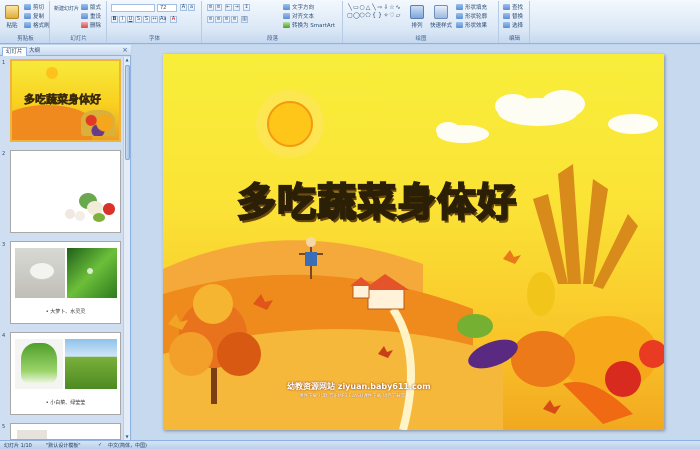 This screenshot has width=700, height=449. I want to click on shapes-gallery: ╲ ▭ ○ △ ╲ ⇨ ⇩ ☆ ∿ ▢ ◯ ⬡ ⬠ { } ✧ ♡ ▱, so click(374, 16).